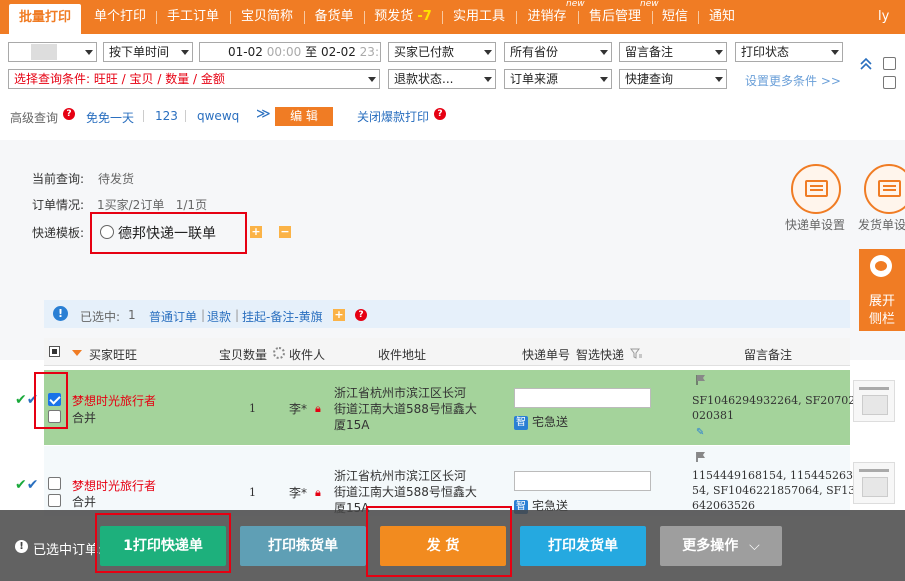  Describe the element at coordinates (881, 310) in the screenshot. I see `side-panel-label: 展开侧栏` at that location.